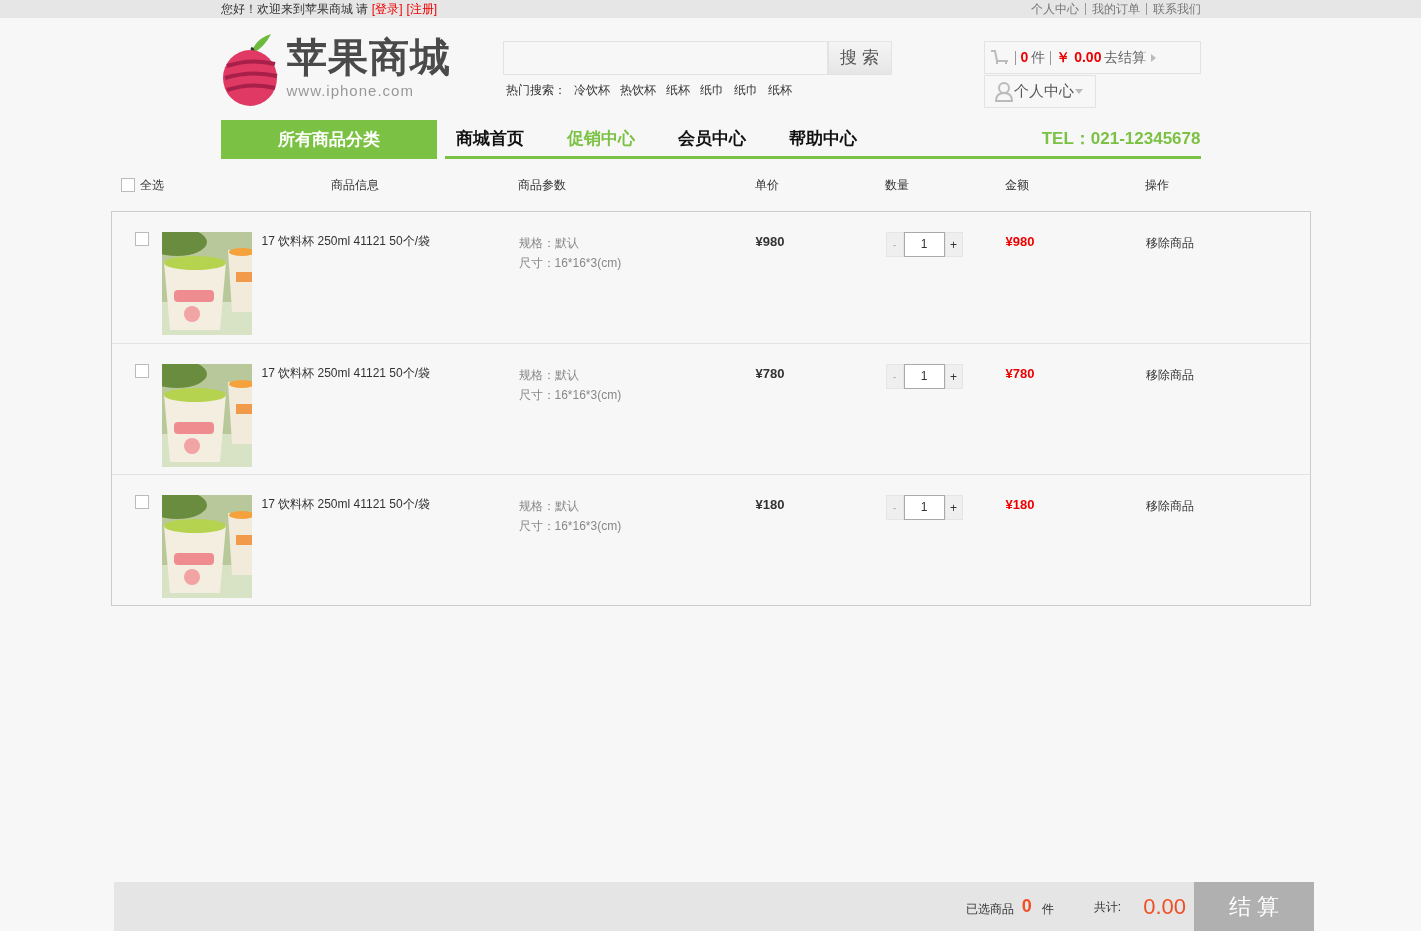  I want to click on user-menu-button: 个人中心, so click(1039, 91).